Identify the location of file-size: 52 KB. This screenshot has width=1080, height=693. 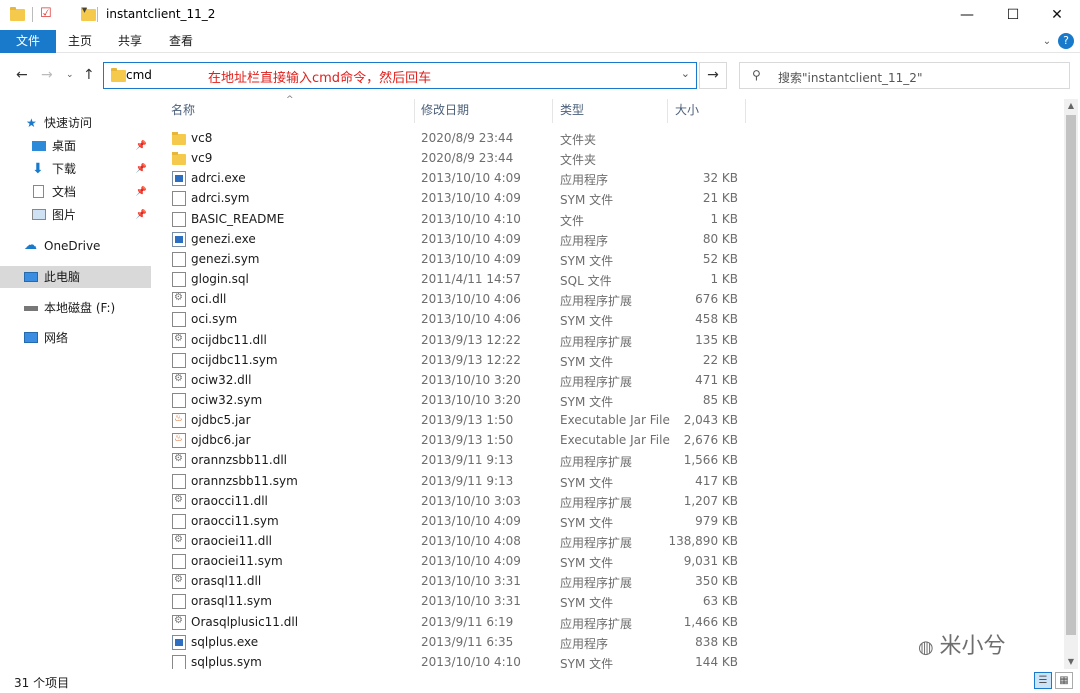
(720, 258).